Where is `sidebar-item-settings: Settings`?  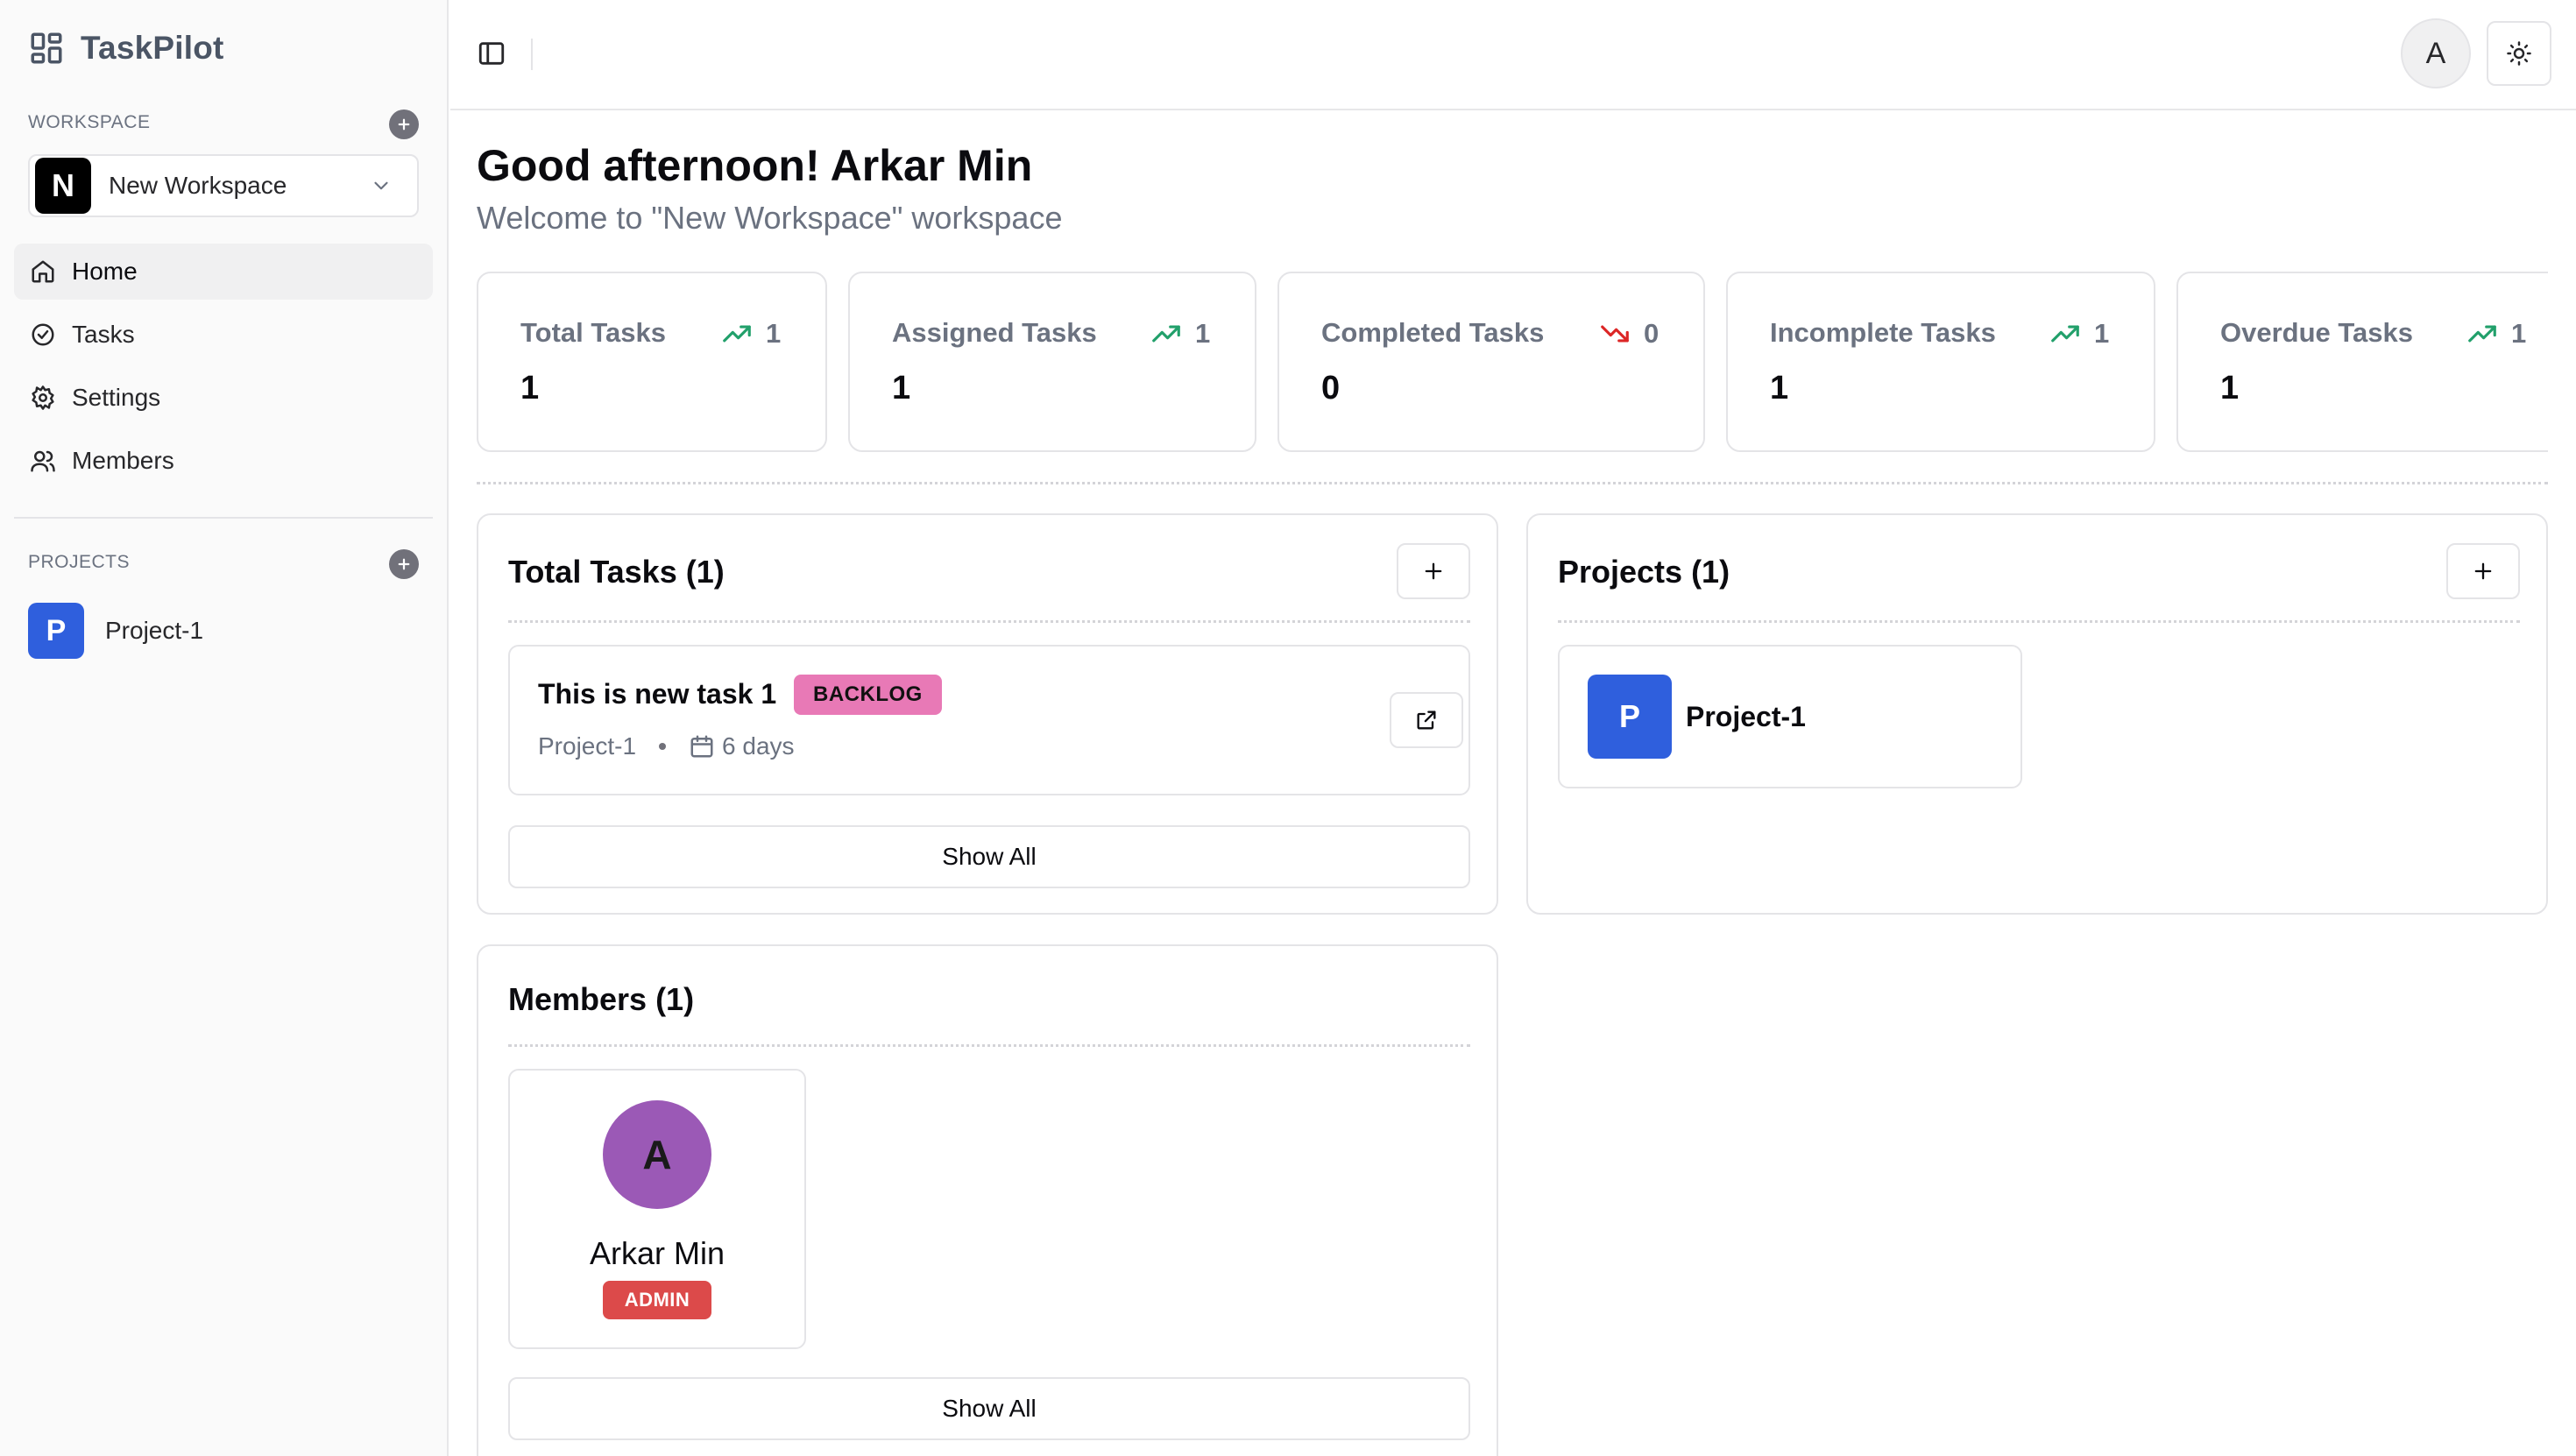 sidebar-item-settings: Settings is located at coordinates (223, 398).